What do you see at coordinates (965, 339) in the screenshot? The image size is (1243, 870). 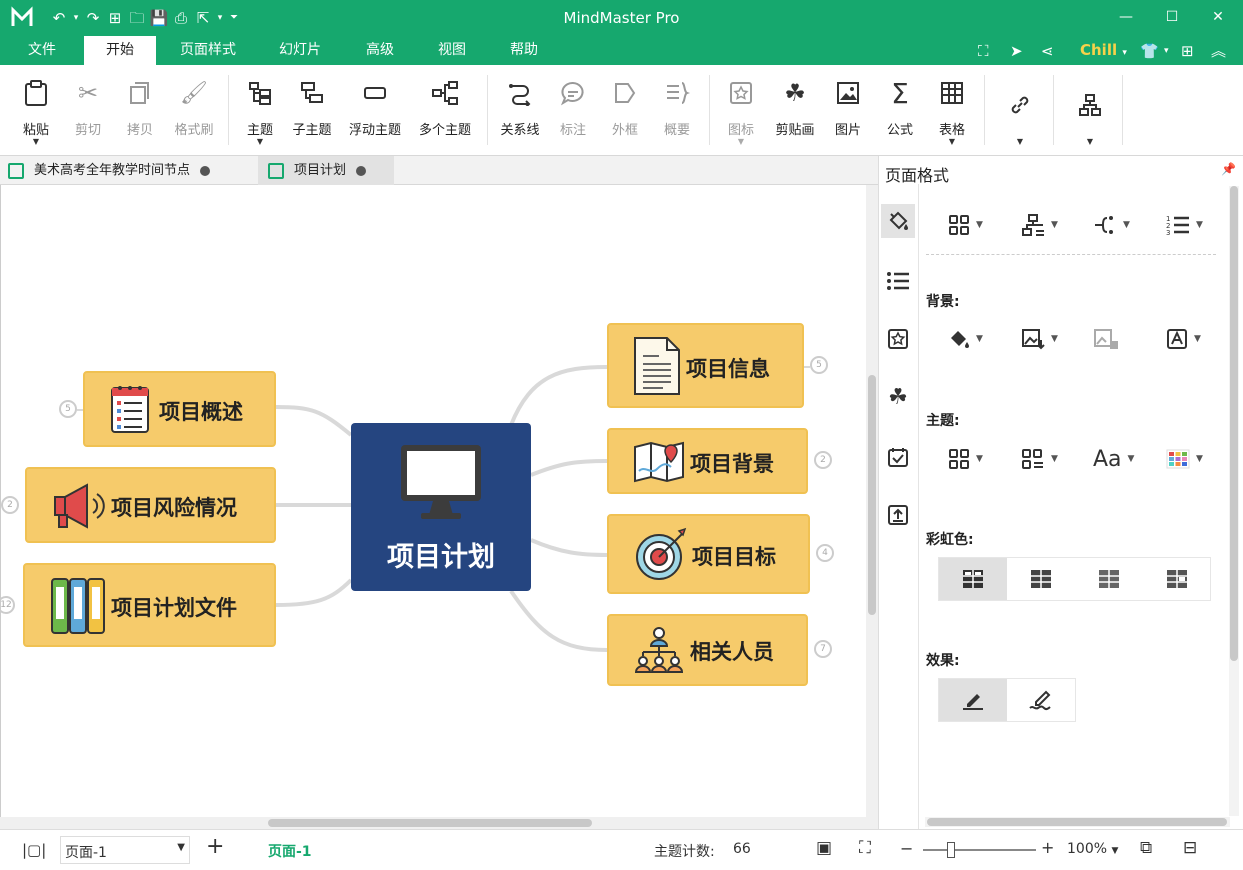 I see `background-fill-button: ▼` at bounding box center [965, 339].